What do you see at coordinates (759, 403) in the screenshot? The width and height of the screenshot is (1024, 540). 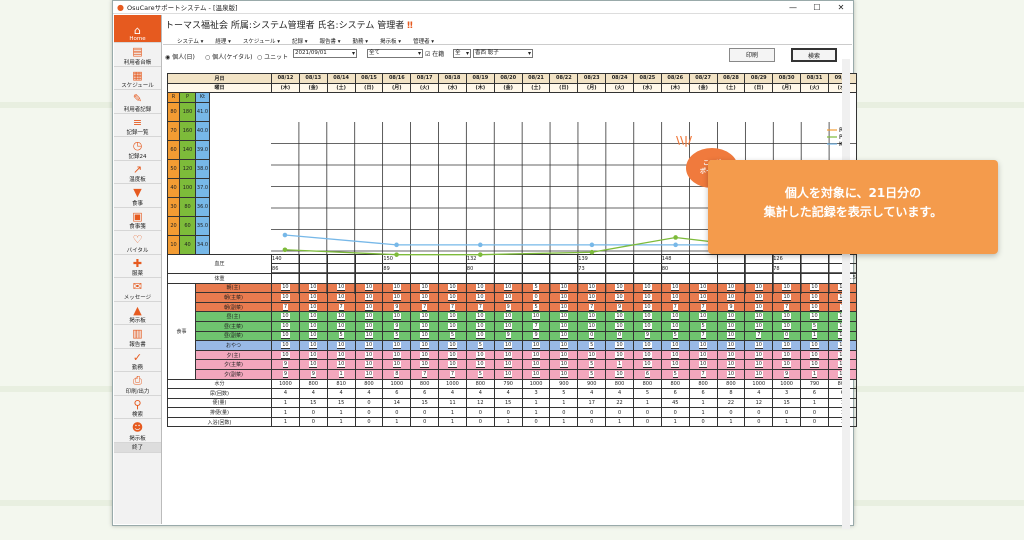 I see `grid-cell: 12` at bounding box center [759, 403].